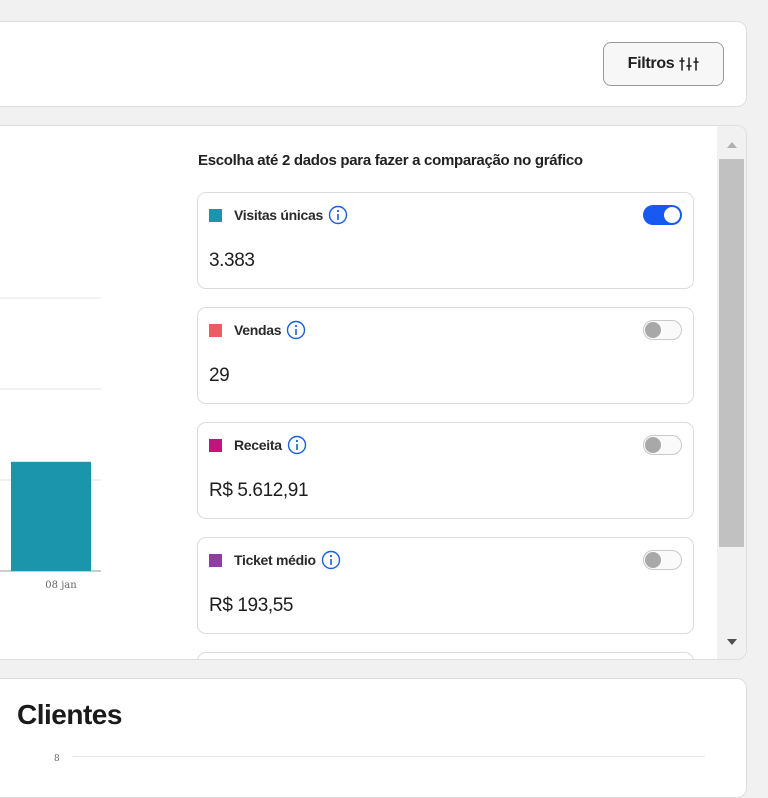 This screenshot has height=798, width=768. What do you see at coordinates (259, 490) in the screenshot?
I see `metric-value: R$ 5.612,91` at bounding box center [259, 490].